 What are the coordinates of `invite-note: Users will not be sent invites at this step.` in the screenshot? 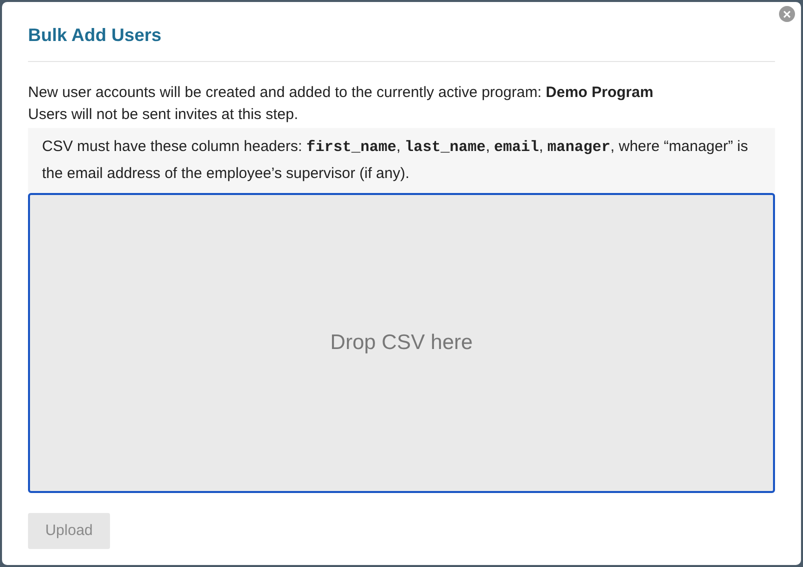 It's located at (164, 115).